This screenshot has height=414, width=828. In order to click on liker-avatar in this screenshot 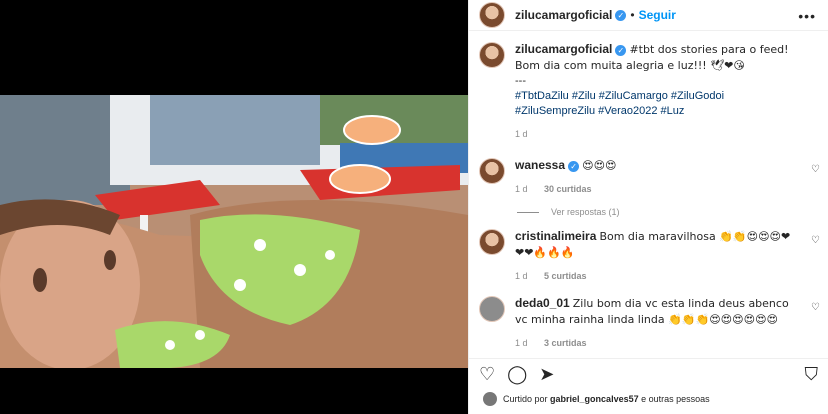, I will do `click(490, 399)`.